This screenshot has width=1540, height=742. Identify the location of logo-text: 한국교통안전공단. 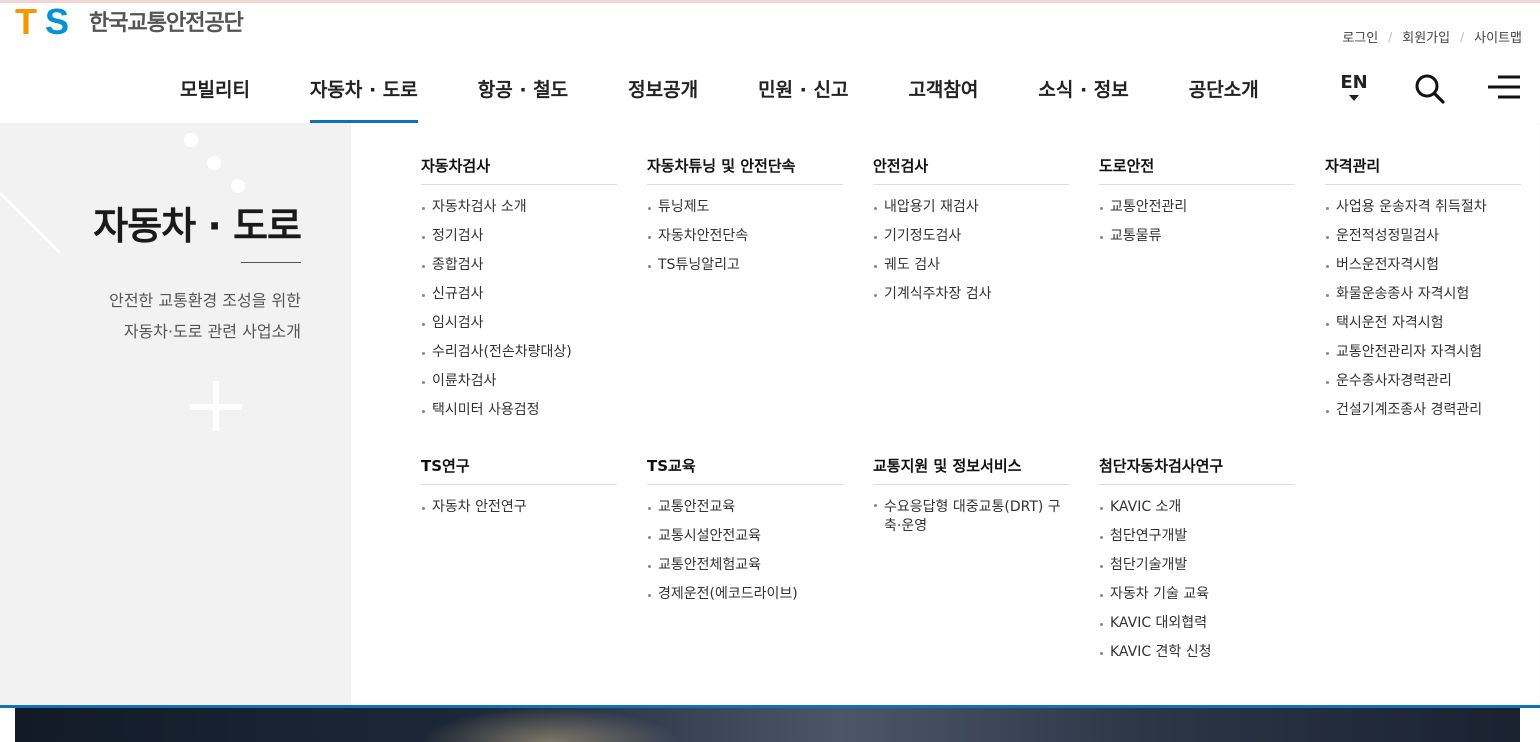
(166, 23).